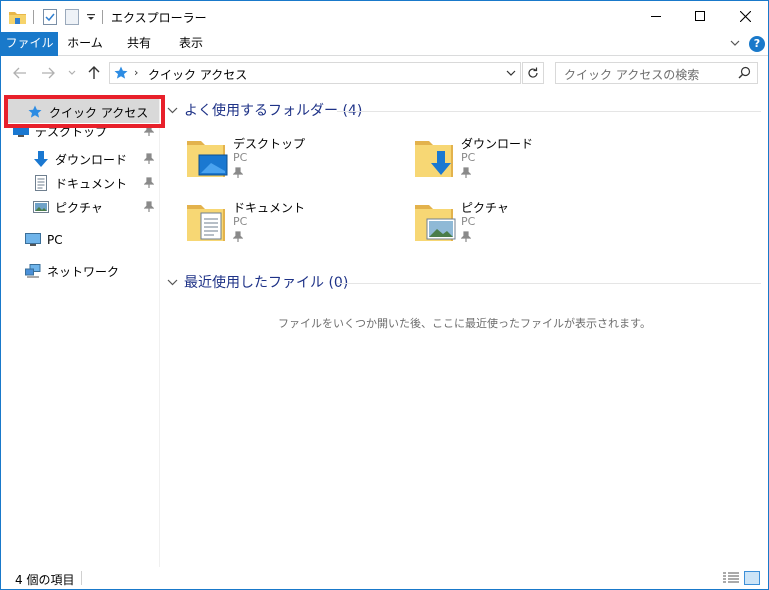 The width and height of the screenshot is (769, 590). I want to click on group-title: よく使用するフォルダー (4), so click(273, 111).